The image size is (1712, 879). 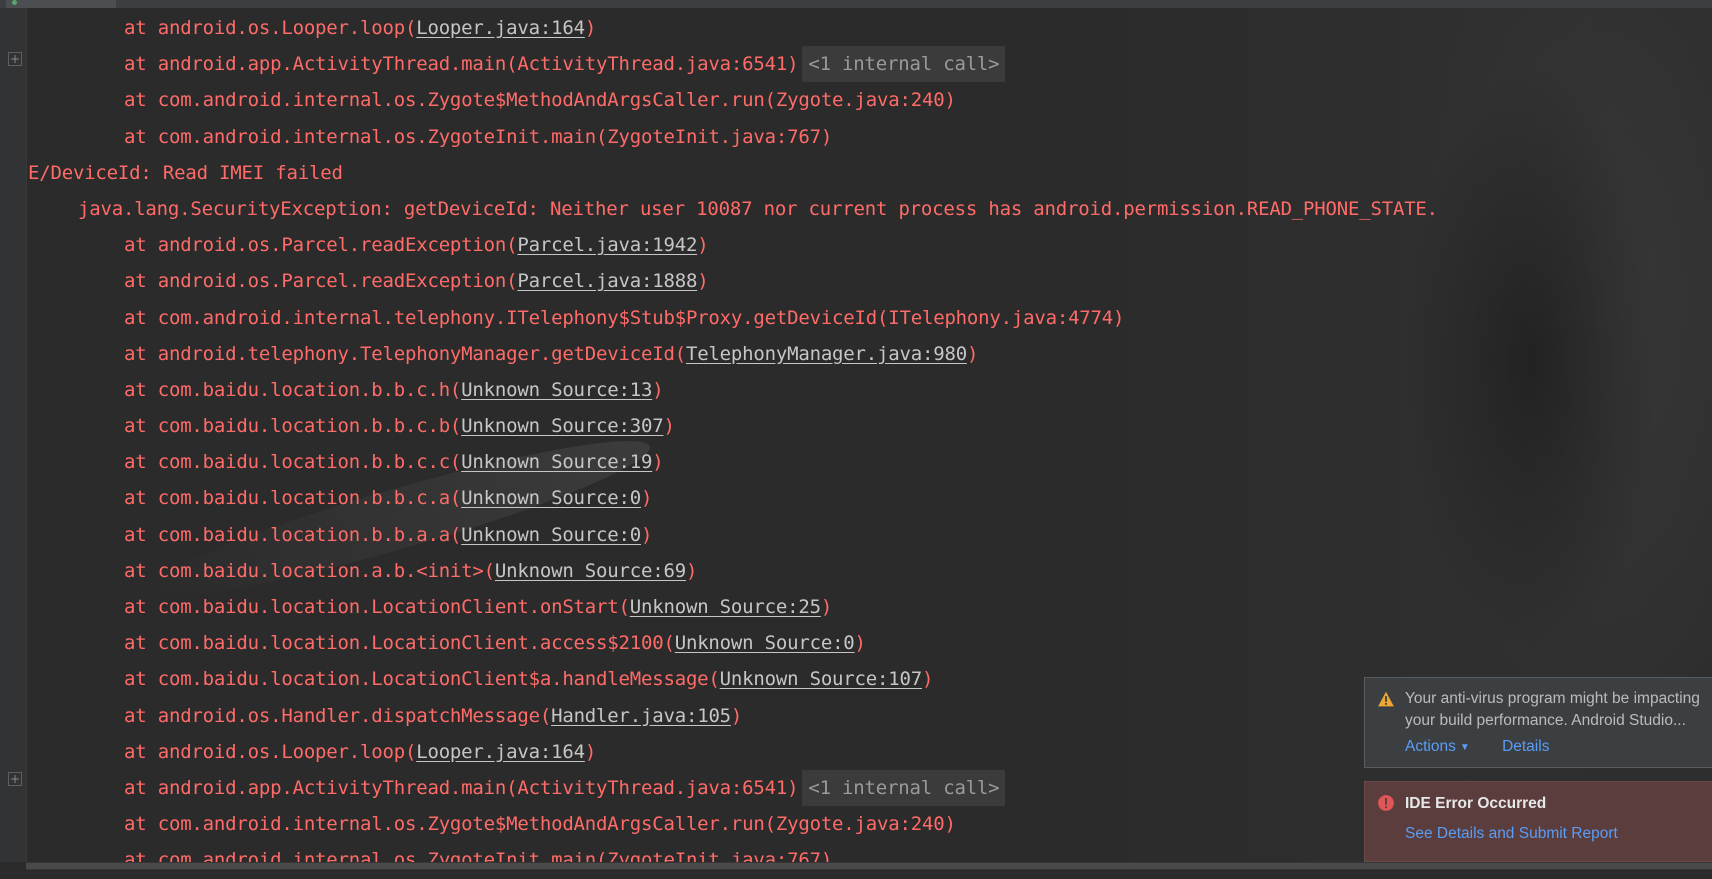 I want to click on source-link: TelephonyManager.java:980, so click(x=826, y=354).